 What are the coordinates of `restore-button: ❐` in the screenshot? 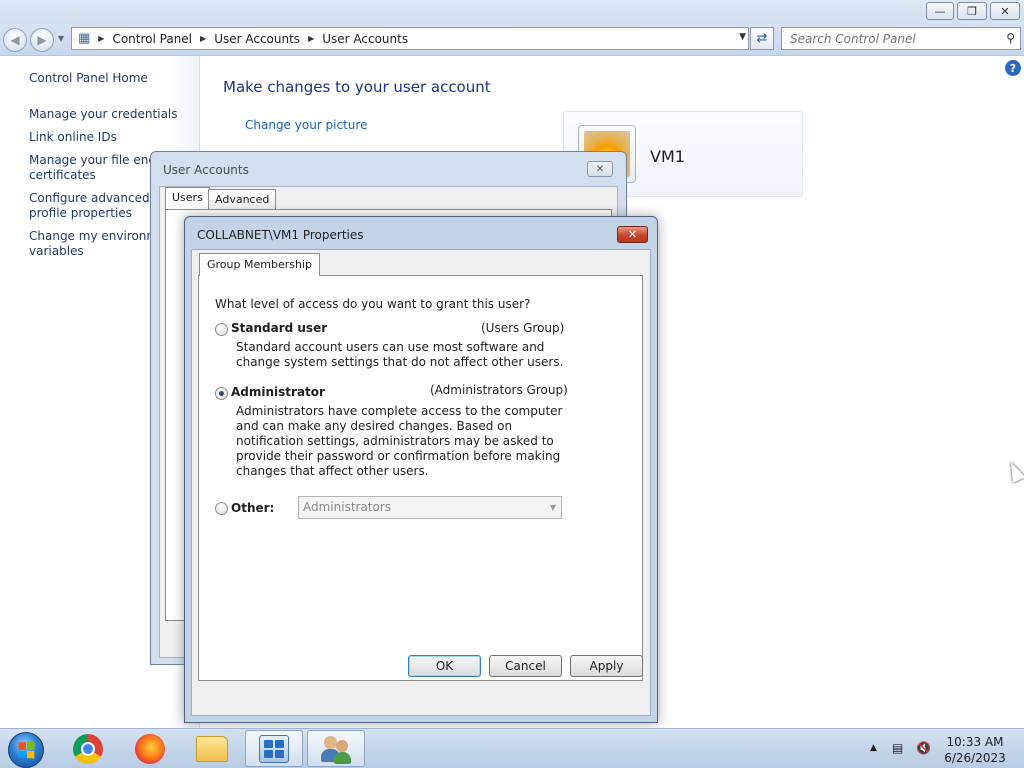 It's located at (972, 11).